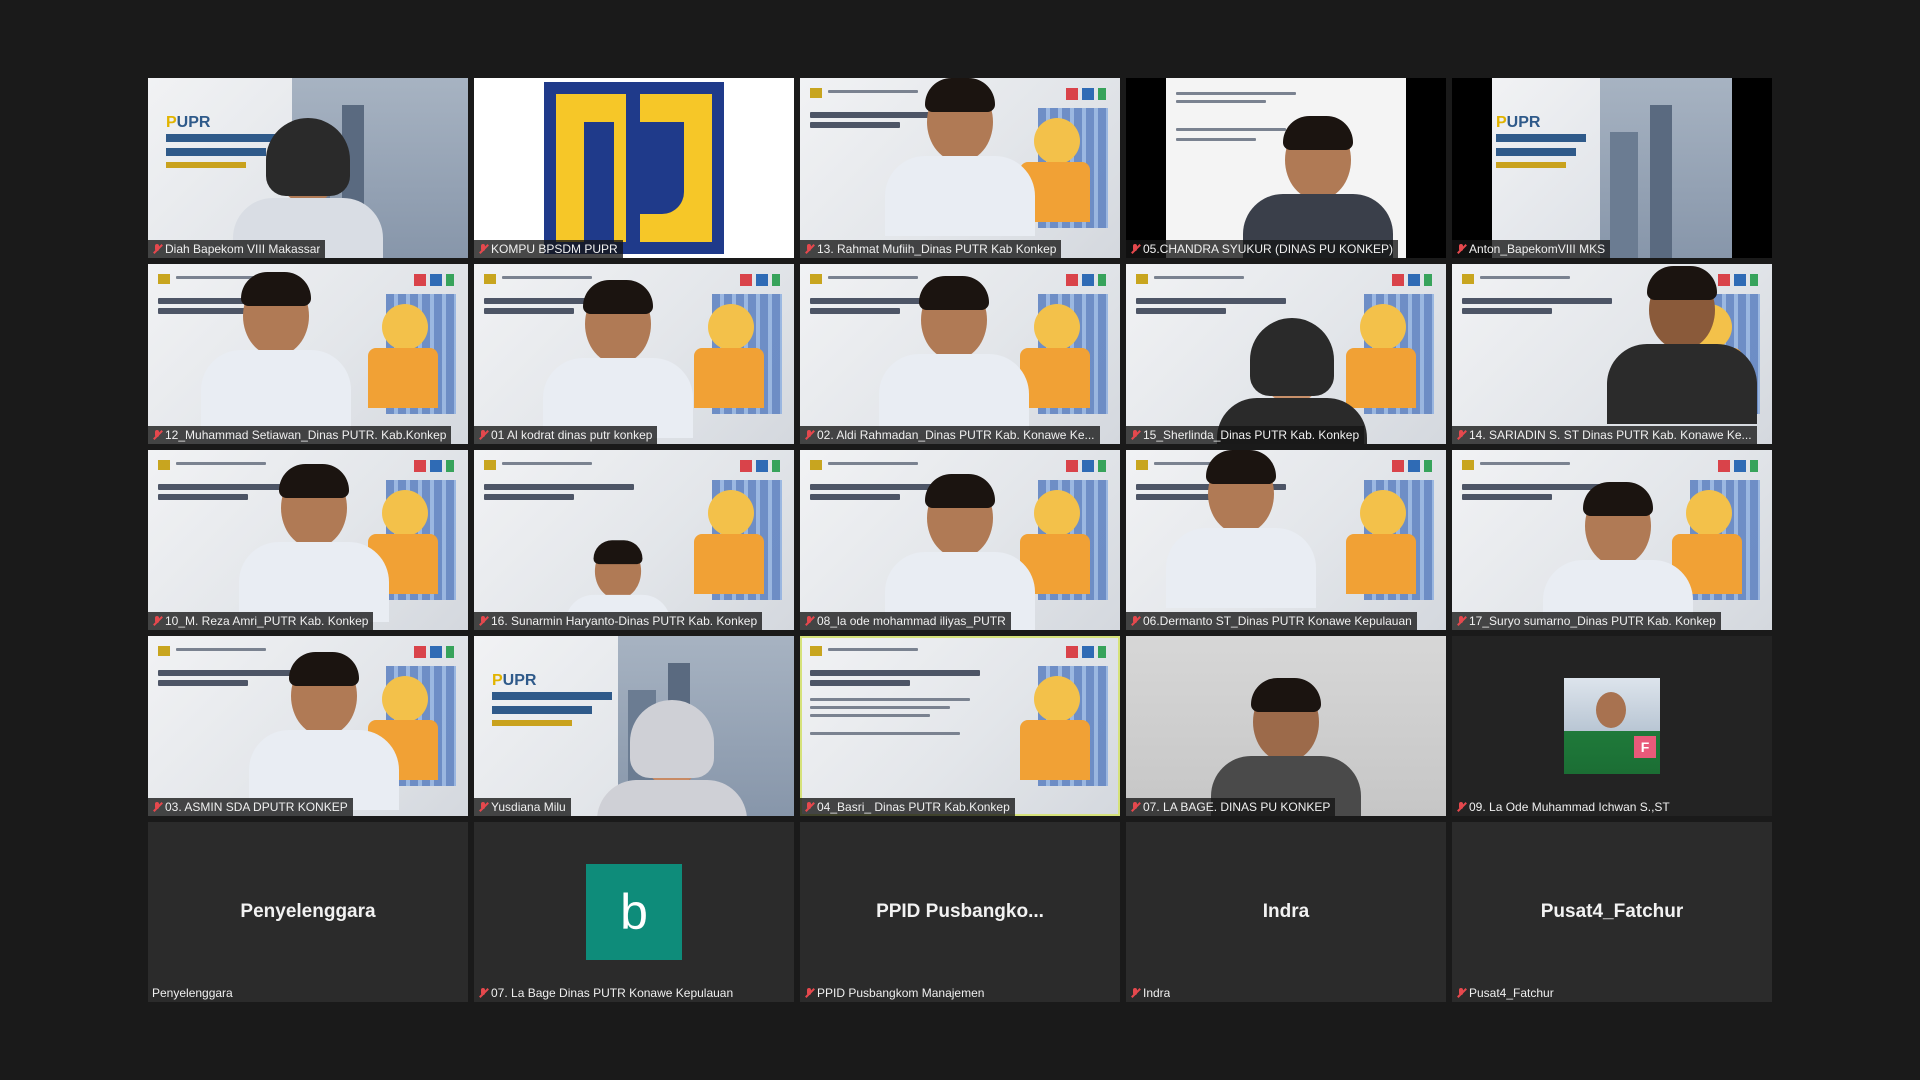 The width and height of the screenshot is (1920, 1080). I want to click on participant-name-bar: 15_Sherlinda_Dinas PUTR Kab. Konkep, so click(1245, 435).